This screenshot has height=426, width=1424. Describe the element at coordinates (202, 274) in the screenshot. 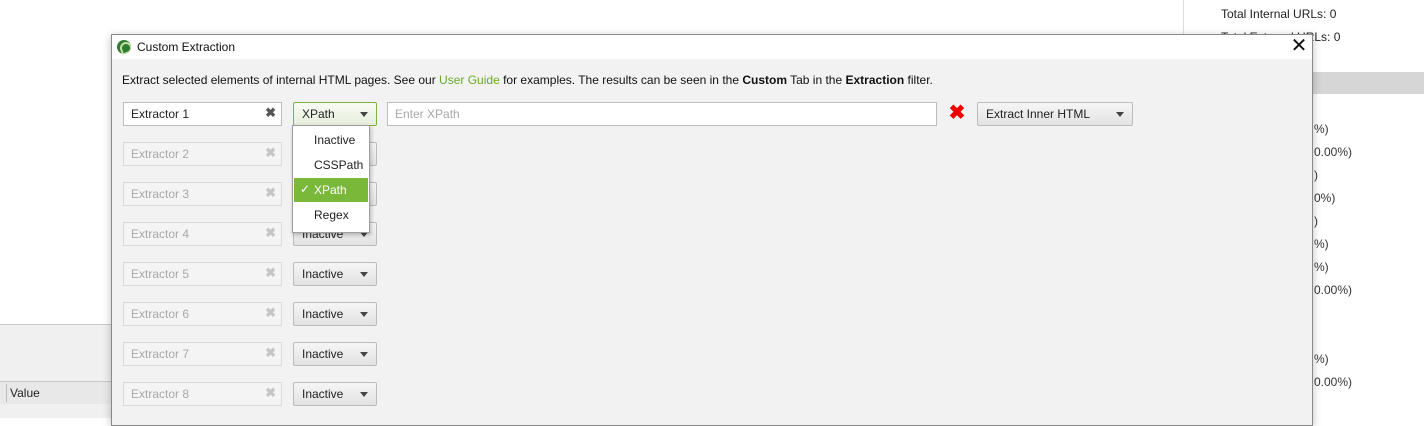

I see `extractor-name-field: Extractor 5 ✖` at that location.